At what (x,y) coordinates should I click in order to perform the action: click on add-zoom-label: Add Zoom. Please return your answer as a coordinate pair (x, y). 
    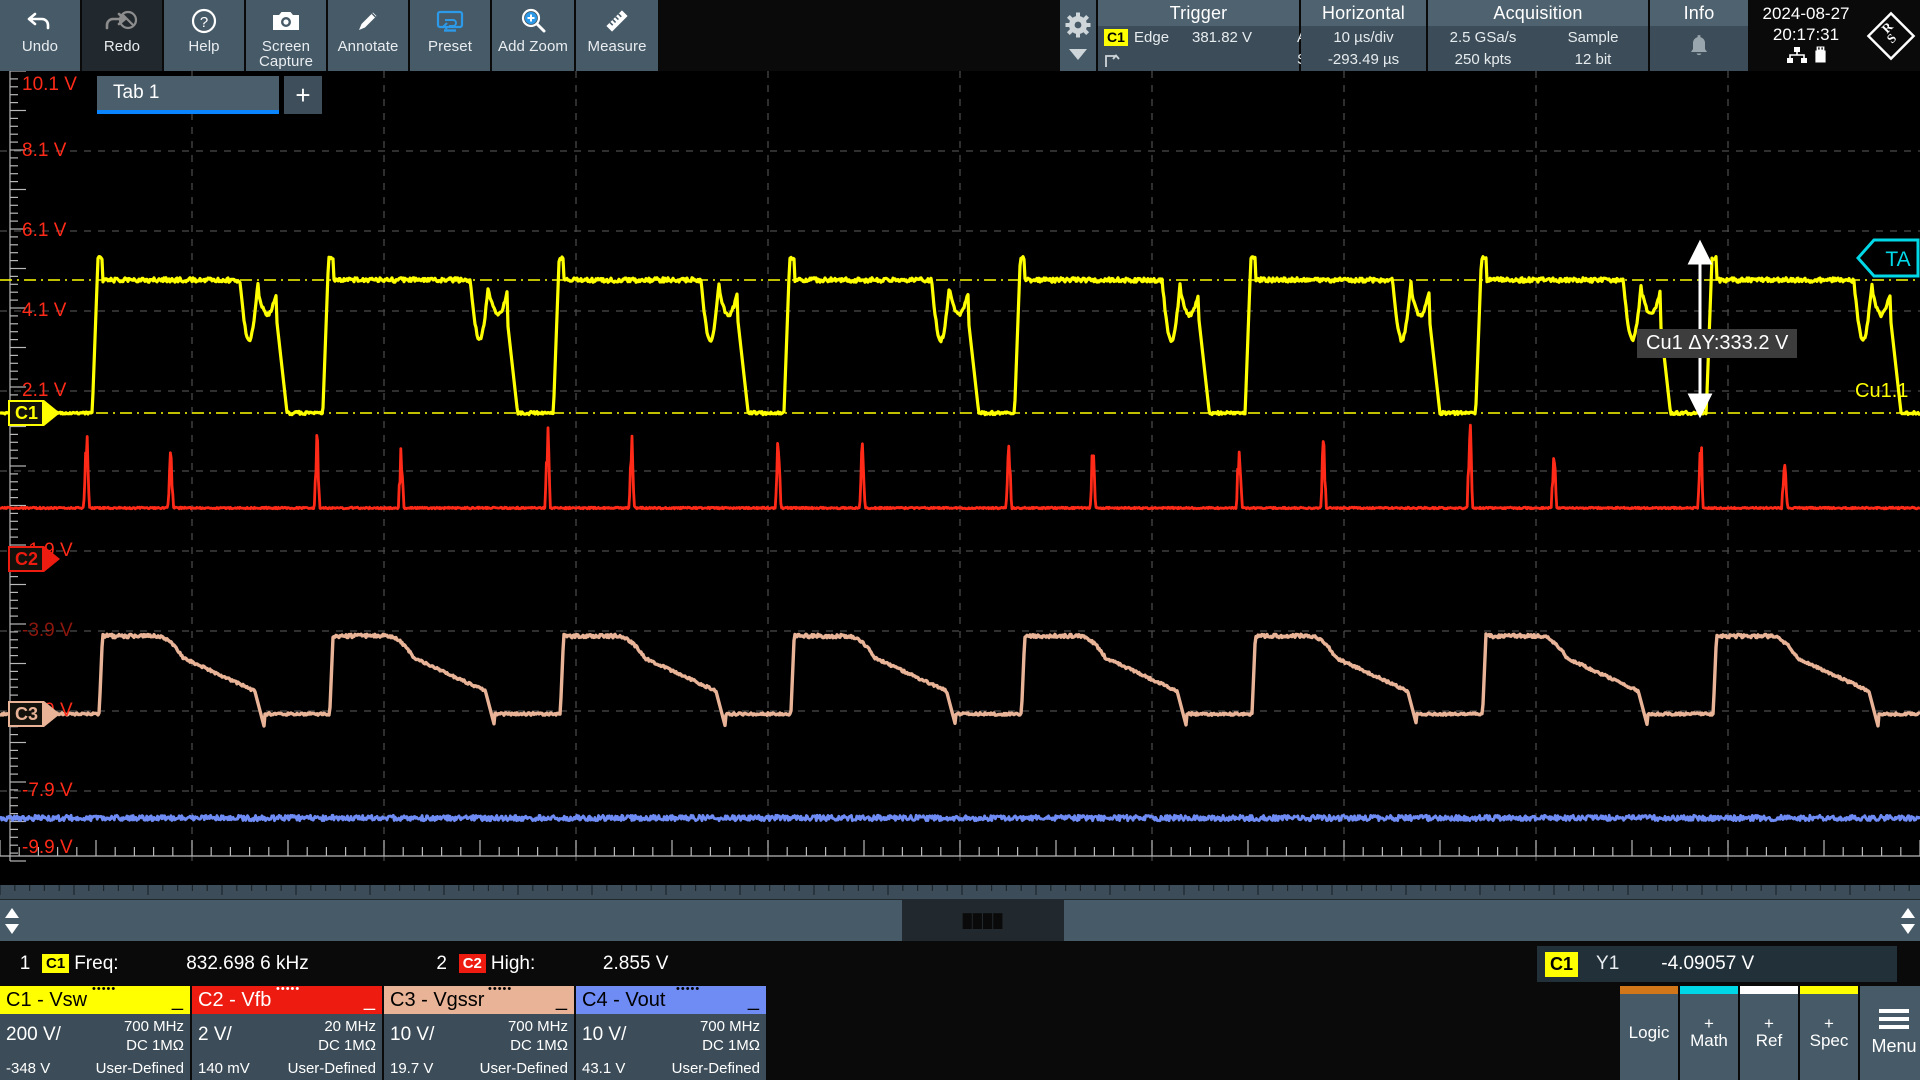
    Looking at the image, I should click on (533, 46).